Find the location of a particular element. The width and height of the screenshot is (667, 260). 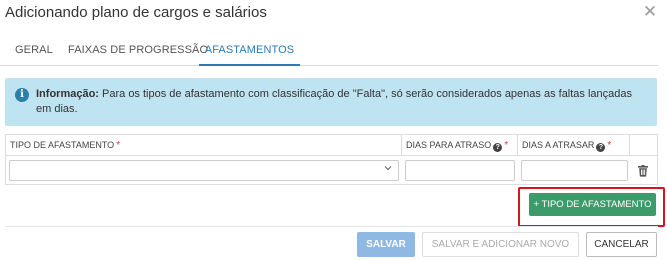

dias-a-atrasar-input is located at coordinates (574, 170).